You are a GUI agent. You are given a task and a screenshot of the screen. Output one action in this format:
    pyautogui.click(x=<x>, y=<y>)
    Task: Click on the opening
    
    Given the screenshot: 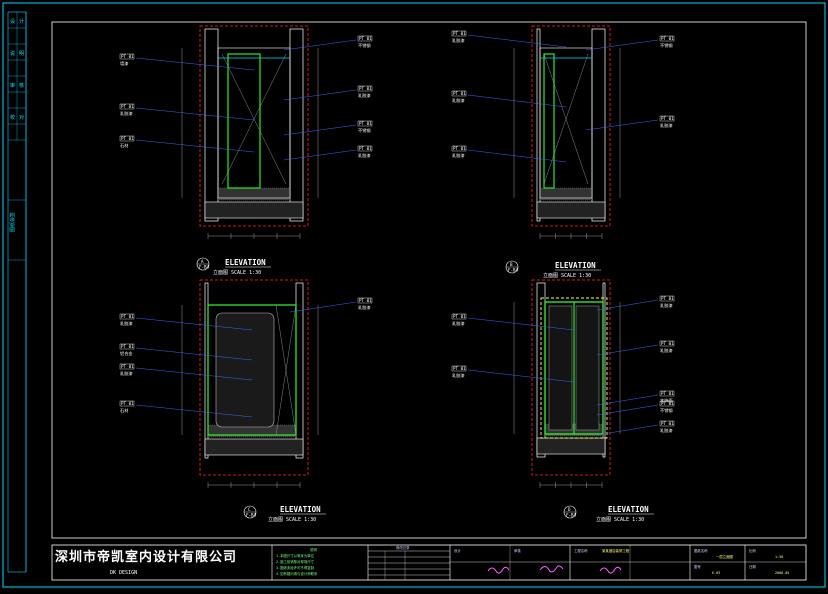 What is the action you would take?
    pyautogui.click(x=254, y=123)
    